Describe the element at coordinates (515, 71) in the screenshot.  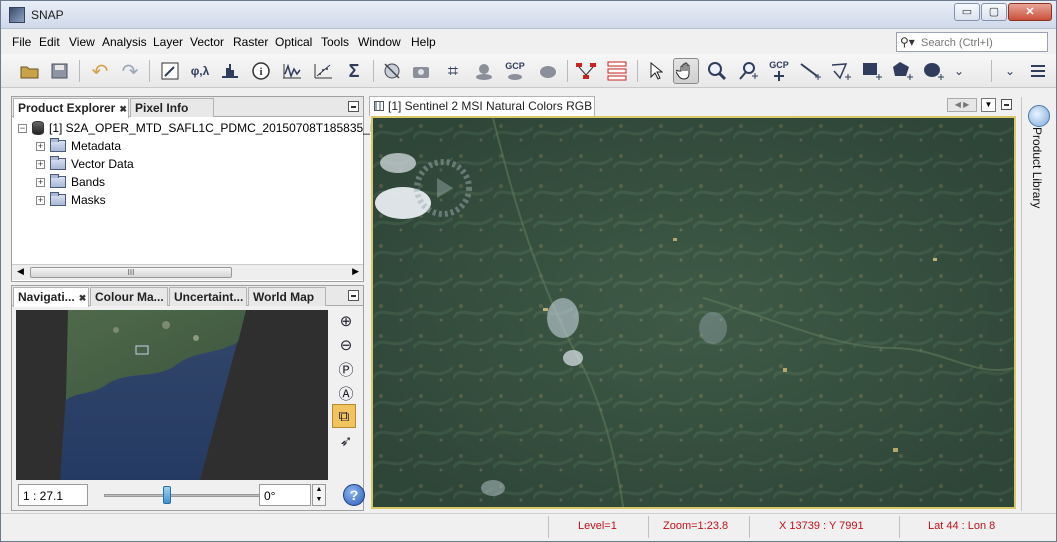
I see `gcp-manager-icon: GCP` at that location.